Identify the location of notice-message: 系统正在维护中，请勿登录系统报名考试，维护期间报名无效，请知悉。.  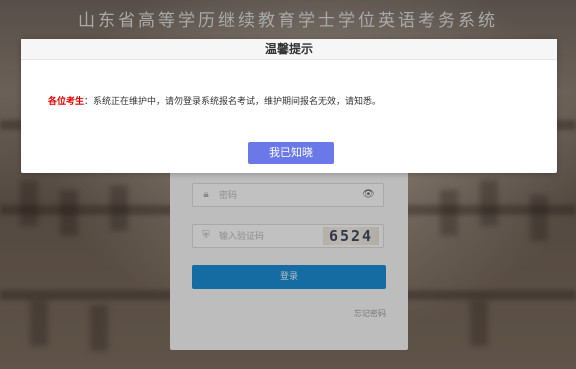
(237, 102).